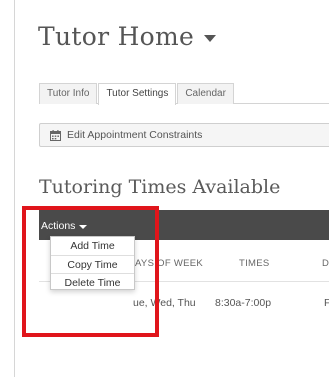 This screenshot has width=329, height=377. Describe the element at coordinates (68, 93) in the screenshot. I see `tab-tutor-info: Tutor Info` at that location.